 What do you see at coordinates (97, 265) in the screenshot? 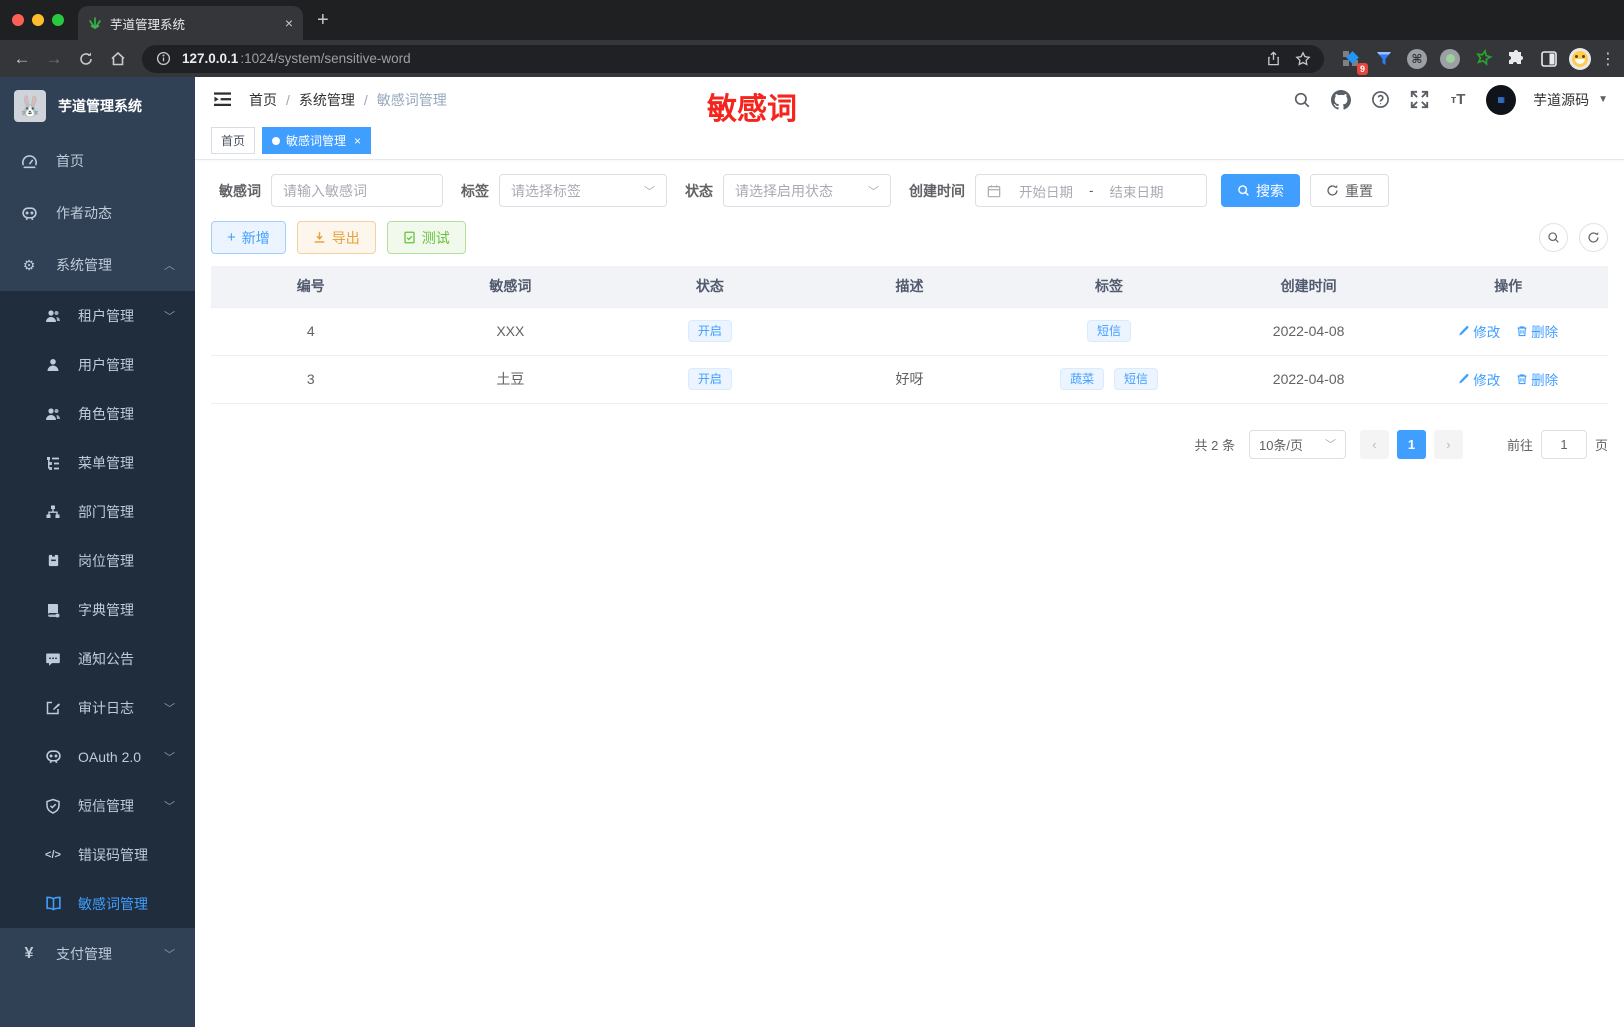
I see `sidebar-item-system: ⚙ 系统管理 ︿` at bounding box center [97, 265].